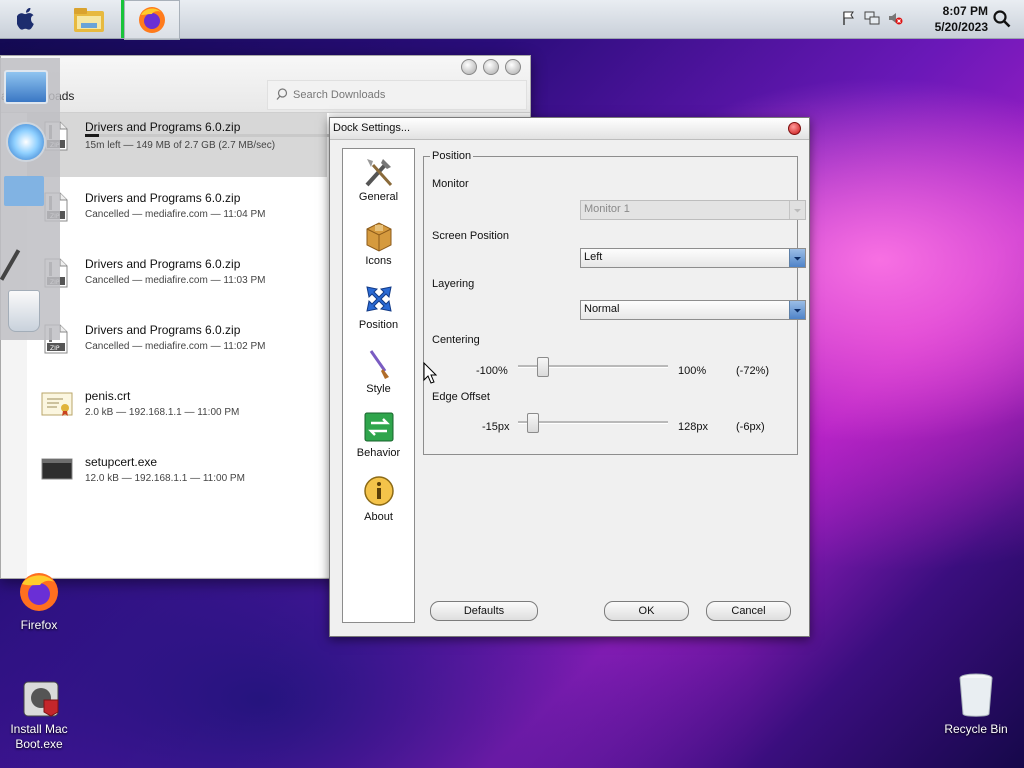  I want to click on tab-label: About, so click(378, 517).